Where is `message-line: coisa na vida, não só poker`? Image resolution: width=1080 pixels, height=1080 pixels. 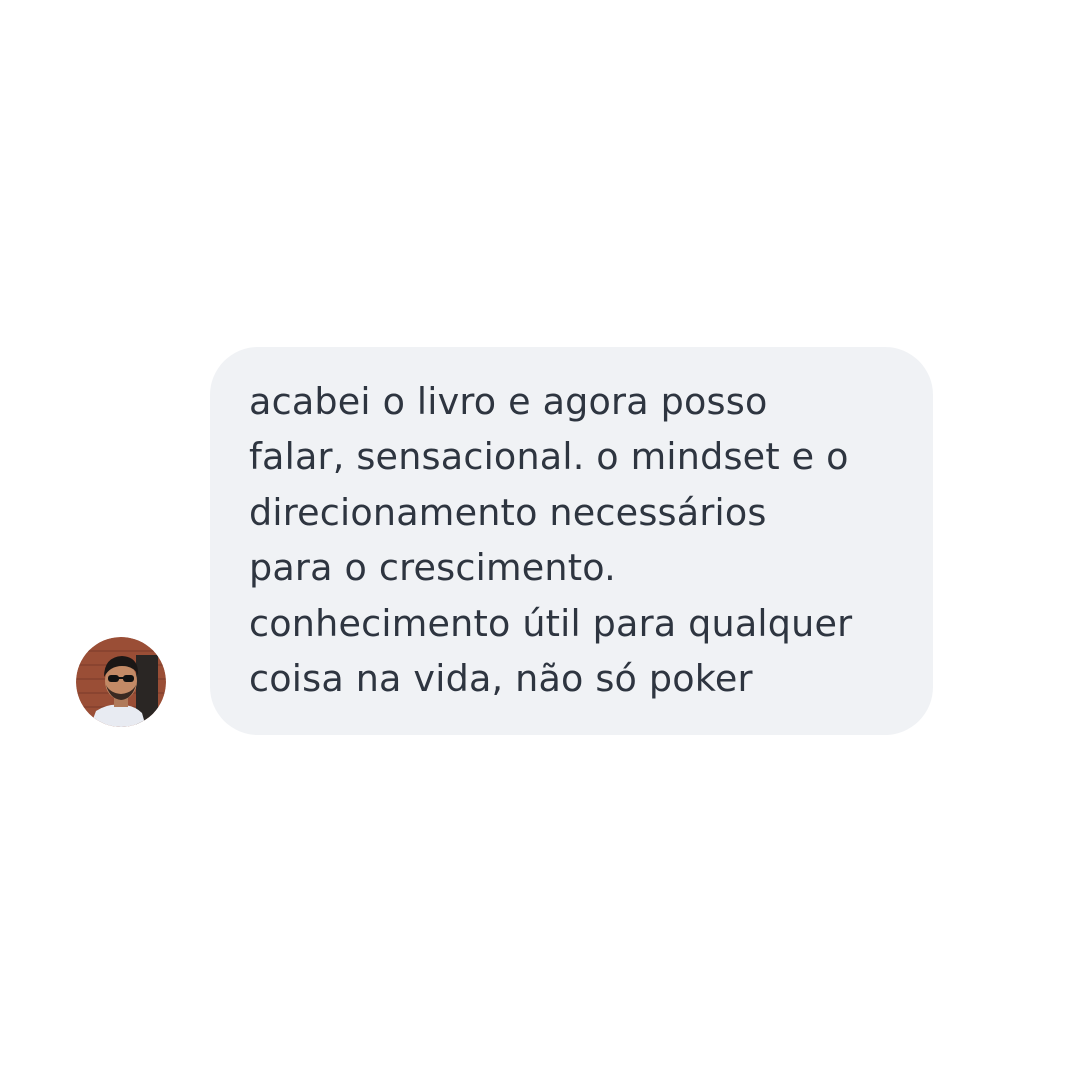
message-line: coisa na vida, não só poker is located at coordinates (501, 679).